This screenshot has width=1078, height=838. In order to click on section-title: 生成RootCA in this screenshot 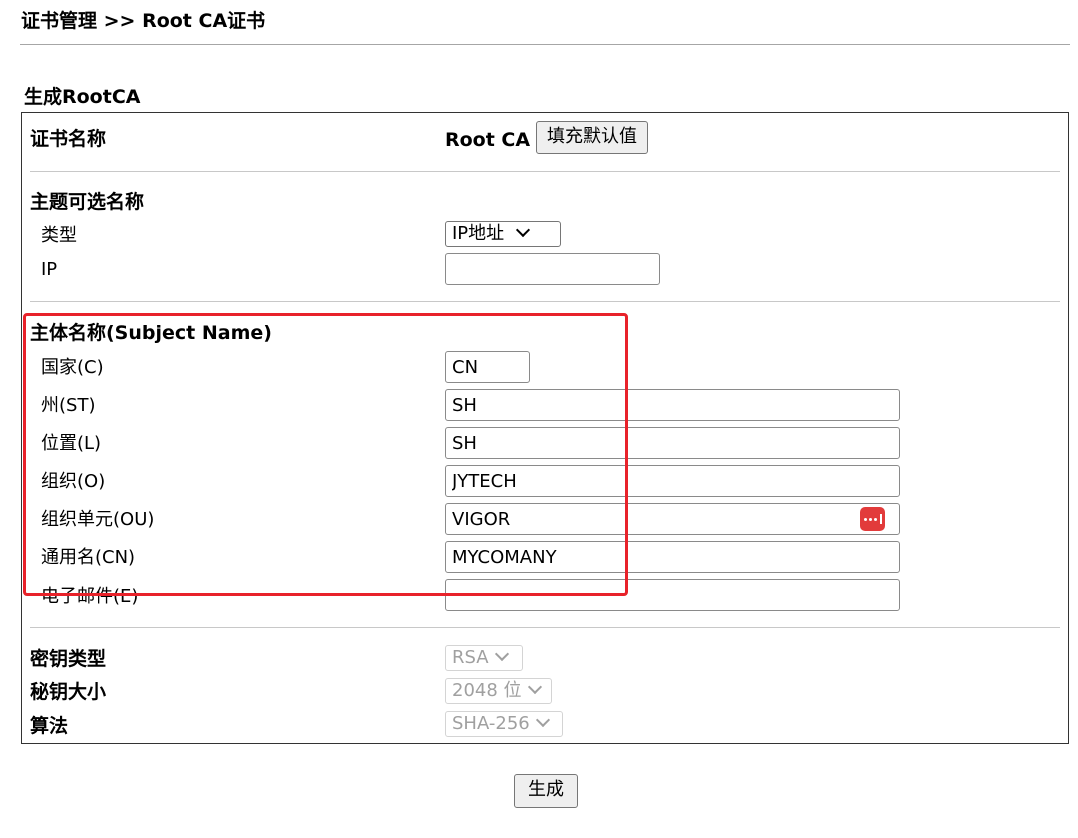, I will do `click(82, 97)`.